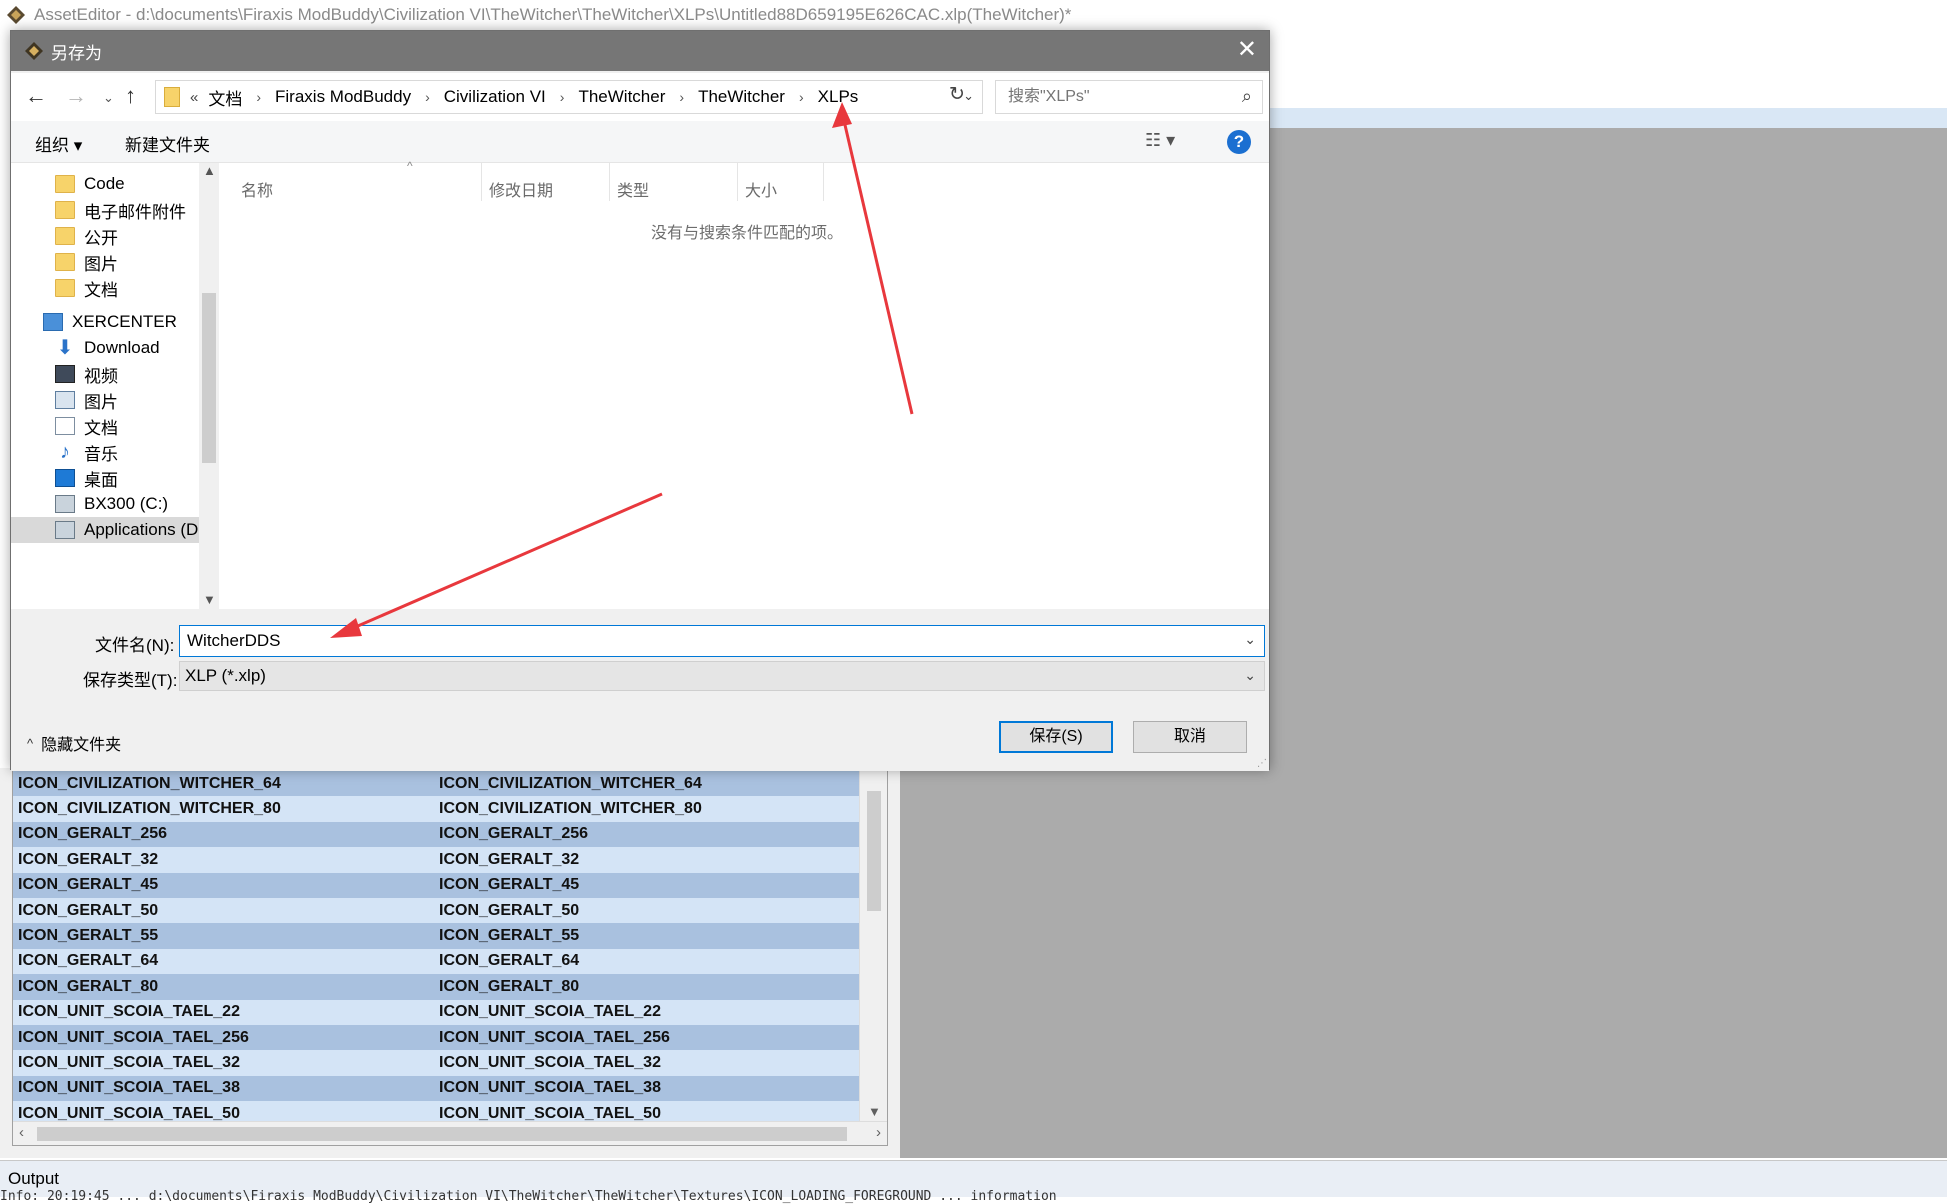 Image resolution: width=1947 pixels, height=1204 pixels. What do you see at coordinates (209, 599) in the screenshot?
I see `nav-scroll-down-icon: ▼` at bounding box center [209, 599].